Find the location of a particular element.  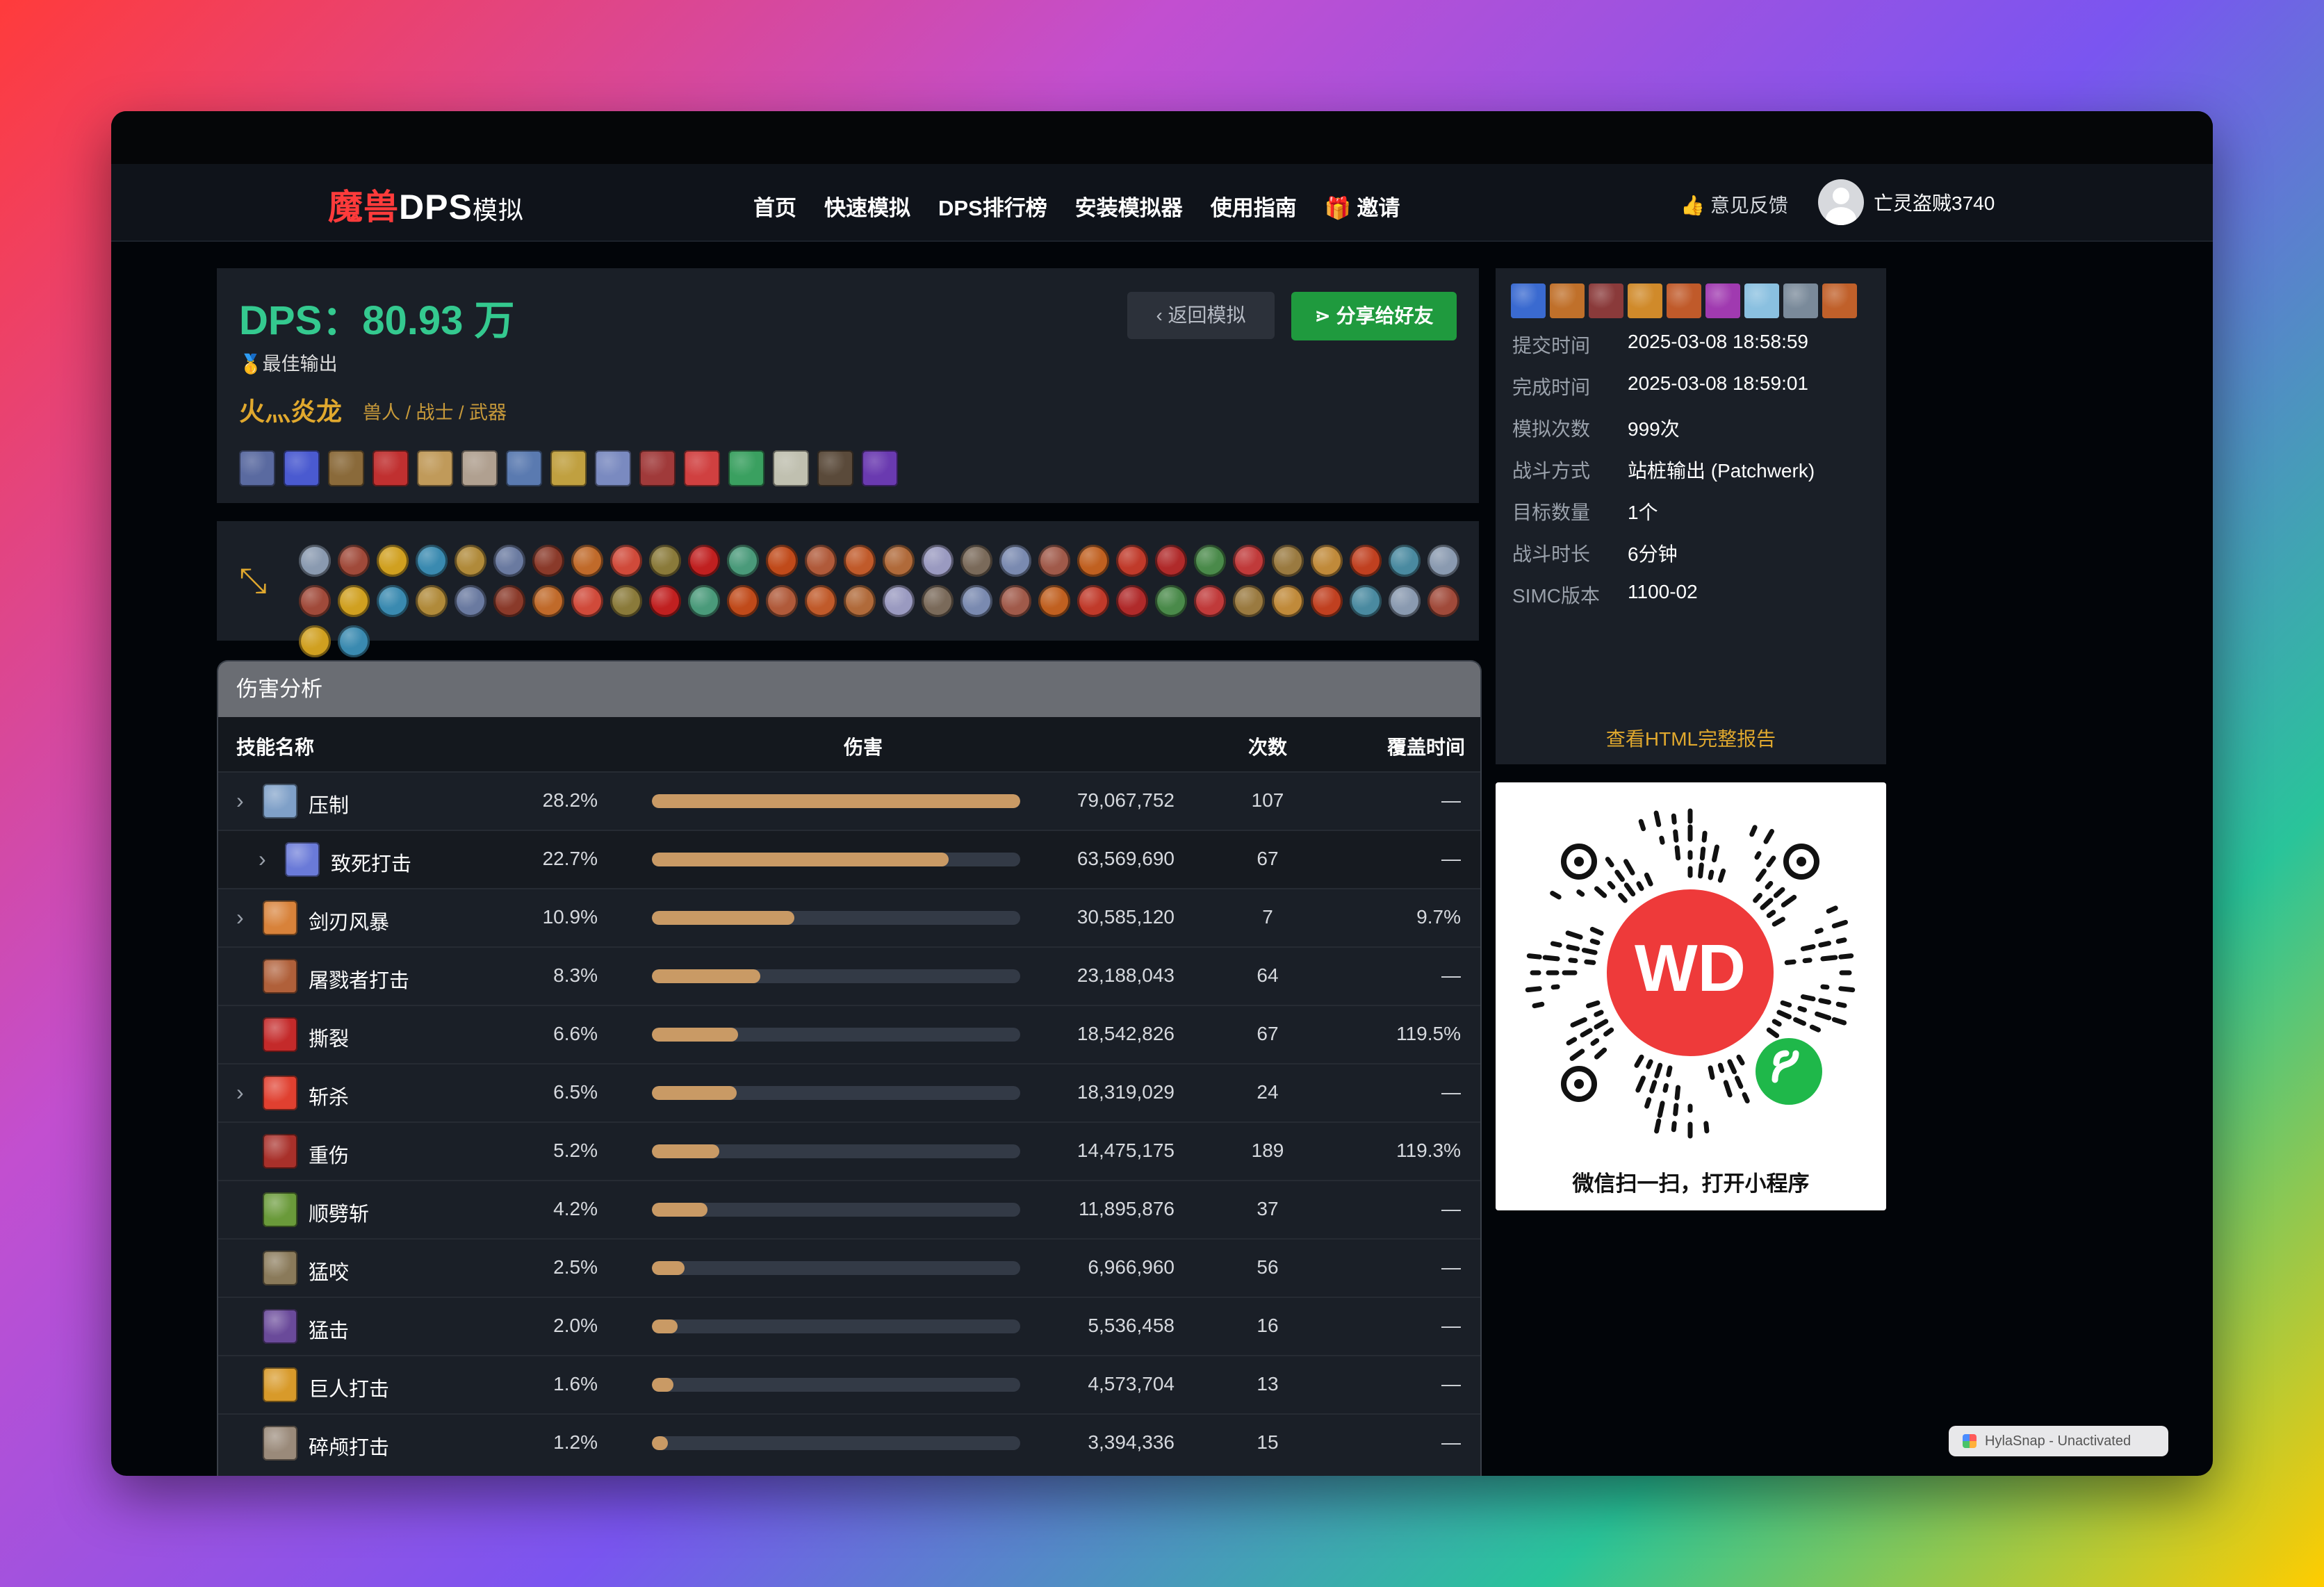

nav-home: 首页 is located at coordinates (774, 206).